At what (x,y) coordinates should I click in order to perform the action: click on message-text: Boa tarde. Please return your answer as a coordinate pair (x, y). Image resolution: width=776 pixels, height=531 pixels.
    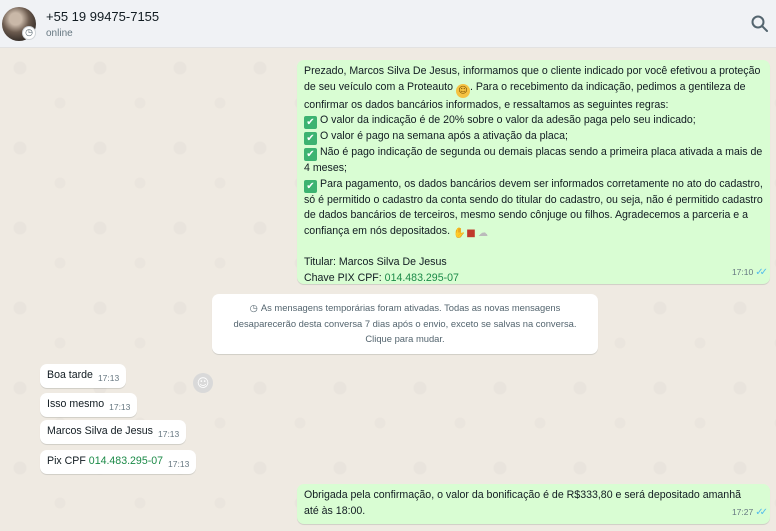
    Looking at the image, I should click on (70, 375).